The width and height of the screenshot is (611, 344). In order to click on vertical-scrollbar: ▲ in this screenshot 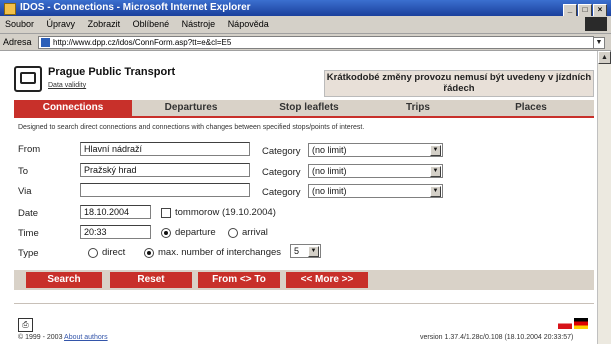, I will do `click(604, 197)`.